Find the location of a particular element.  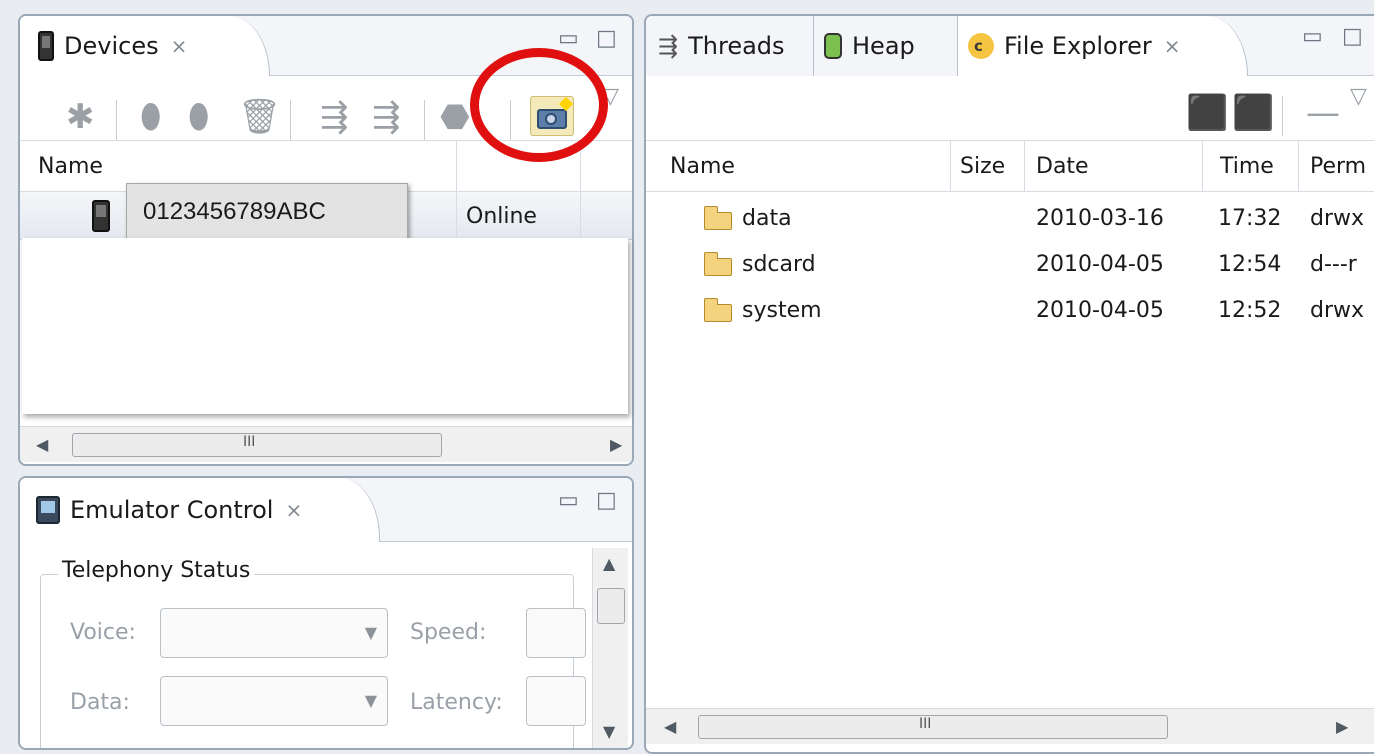

update-threads-icon: ⇶ is located at coordinates (334, 117).